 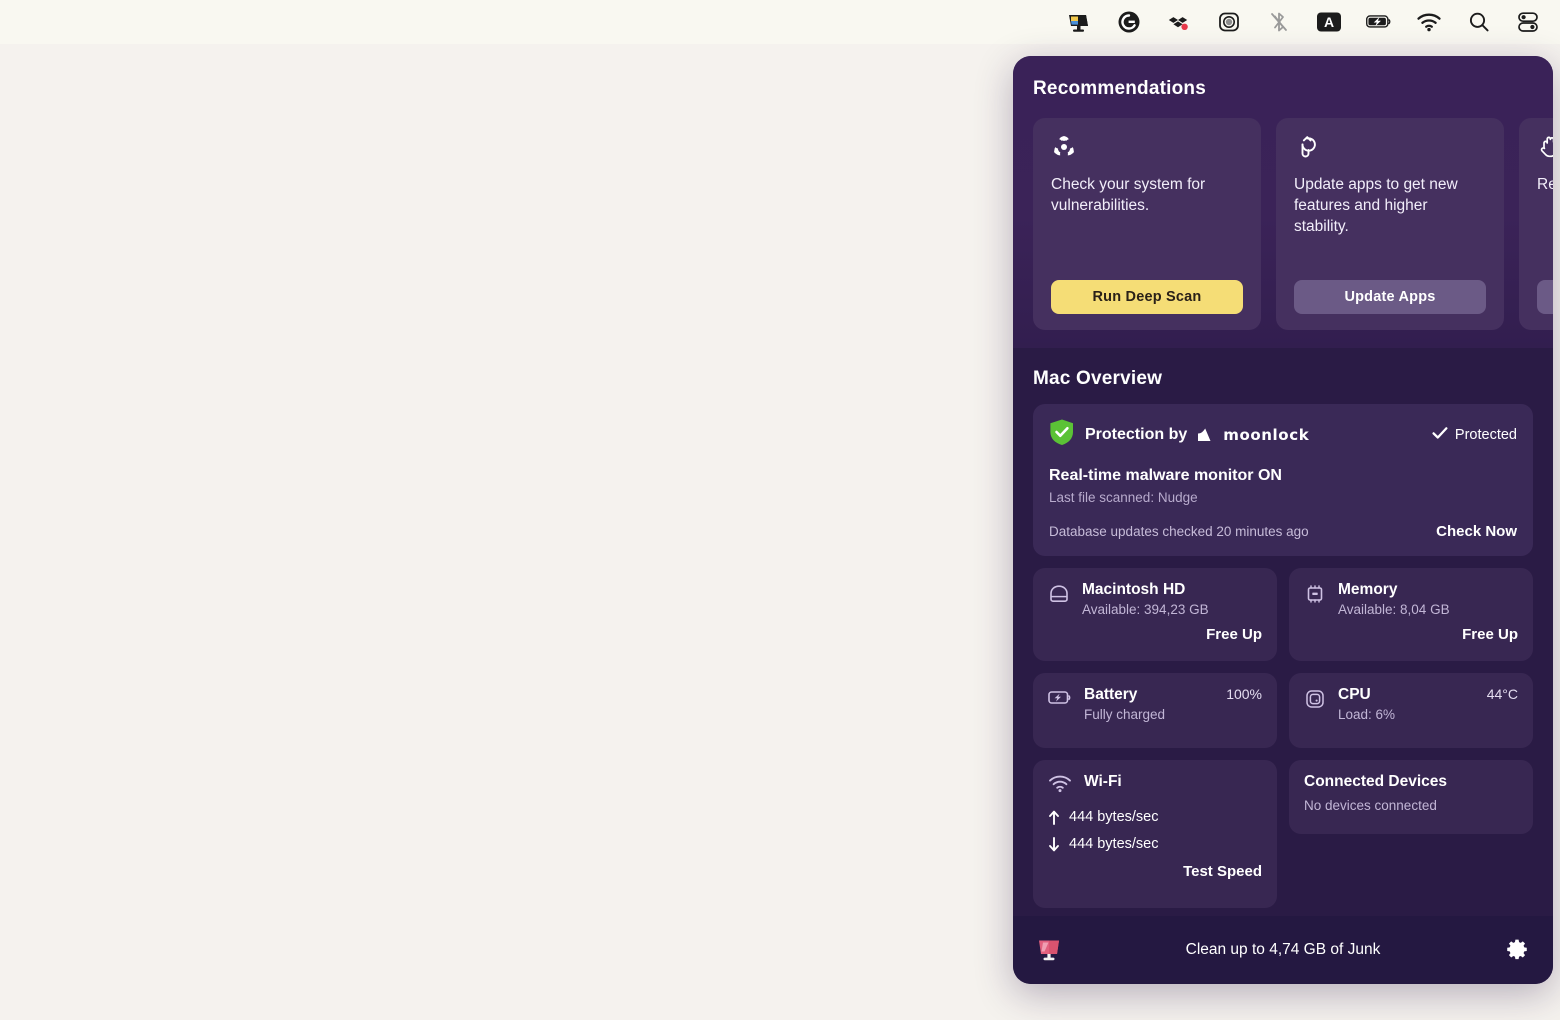 What do you see at coordinates (1485, 434) in the screenshot?
I see `status-badge-label: Protected` at bounding box center [1485, 434].